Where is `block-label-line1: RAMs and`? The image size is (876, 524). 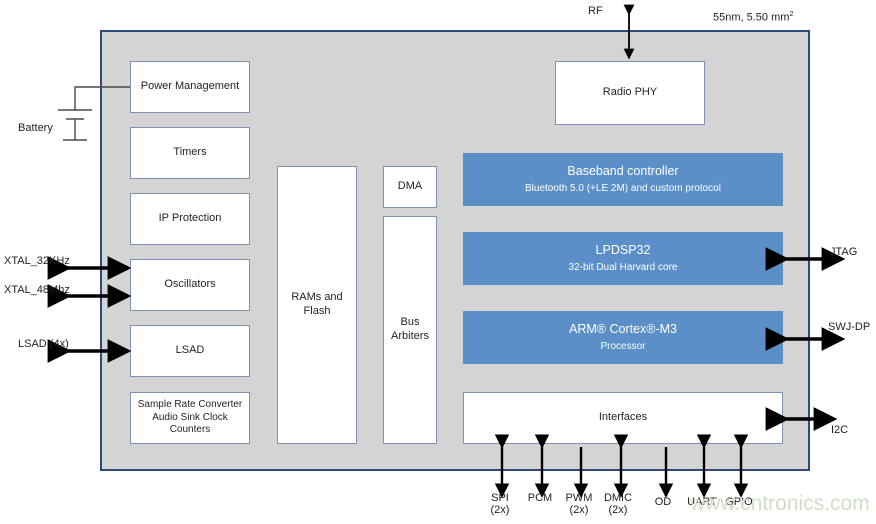
block-label-line1: RAMs and is located at coordinates (317, 297).